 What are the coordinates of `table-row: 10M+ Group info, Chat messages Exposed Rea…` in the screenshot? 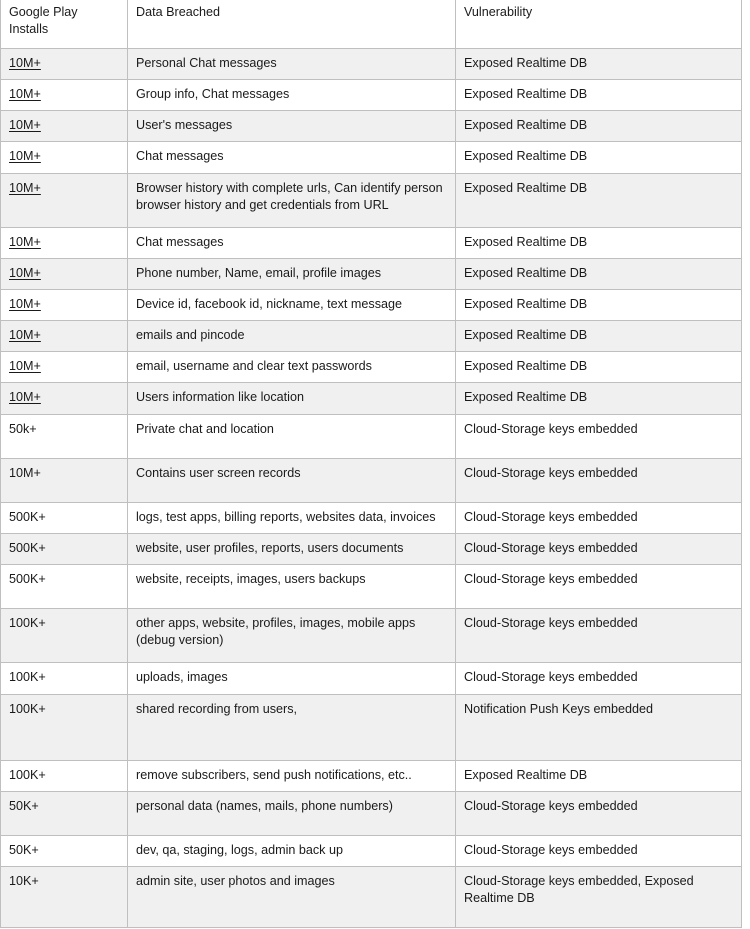 It's located at (371, 95).